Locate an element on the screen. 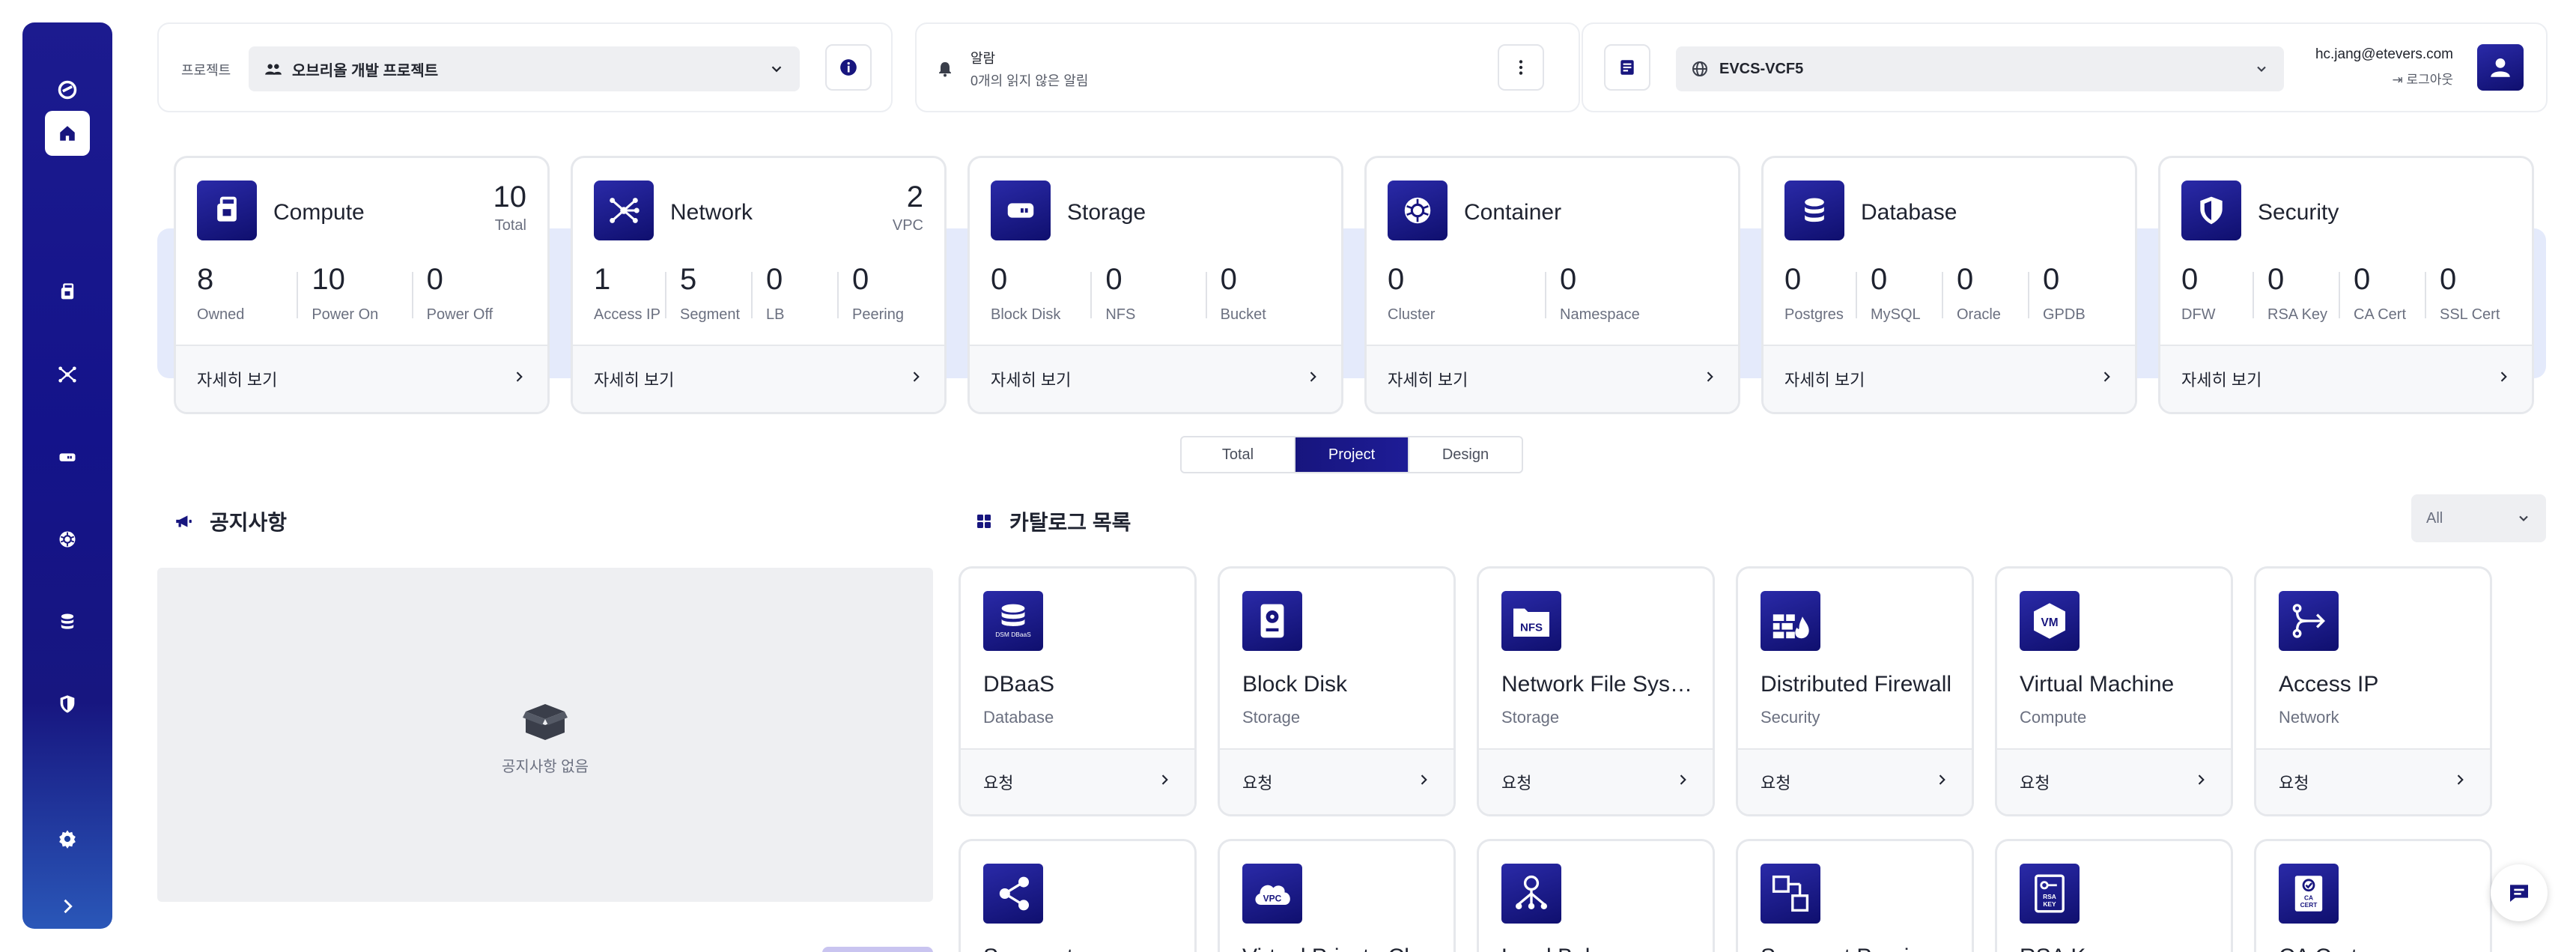 The height and width of the screenshot is (952, 2576). info-icon is located at coordinates (848, 67).